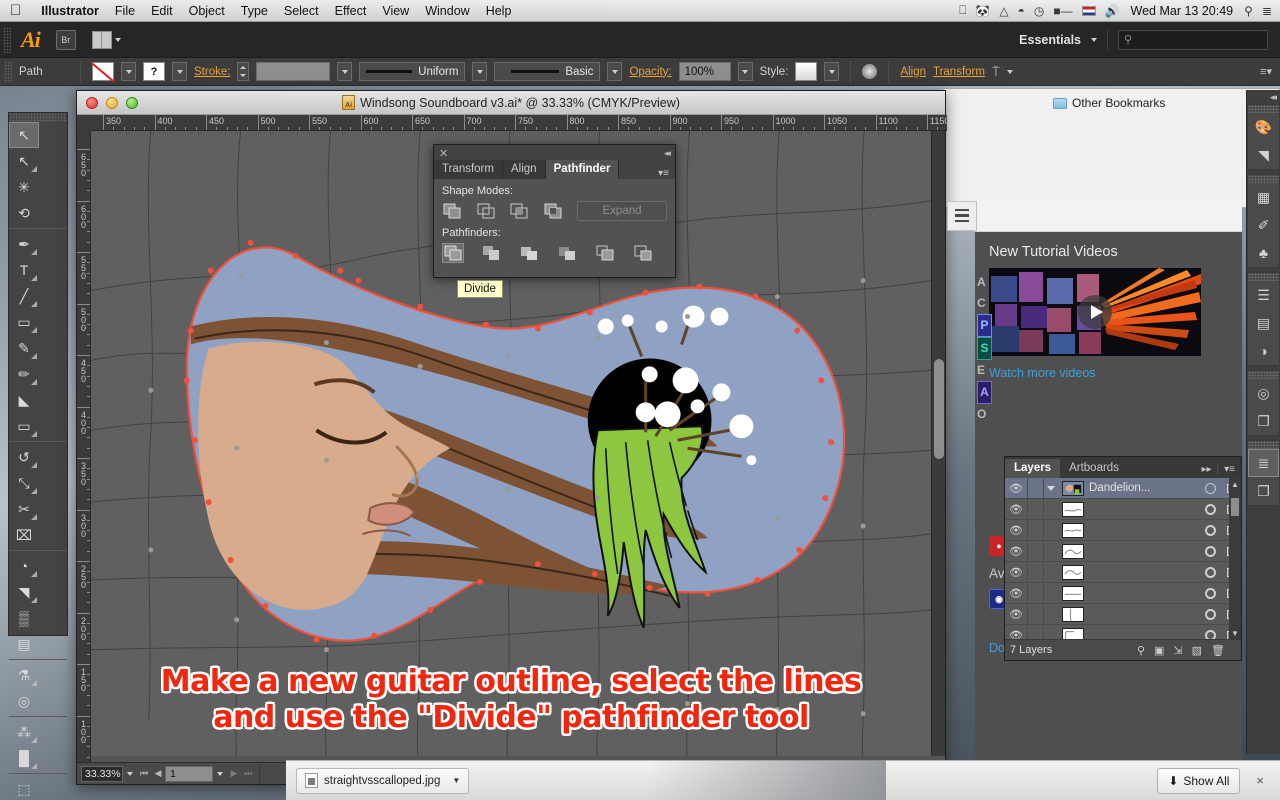 This screenshot has width=1280, height=800. I want to click on blob-brush-tool: ◣, so click(24, 400).